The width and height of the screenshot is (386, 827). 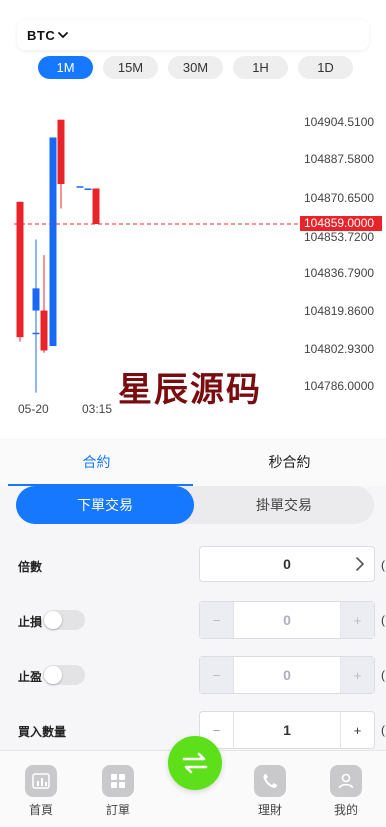 What do you see at coordinates (339, 273) in the screenshot?
I see `price-level: 104836.7900` at bounding box center [339, 273].